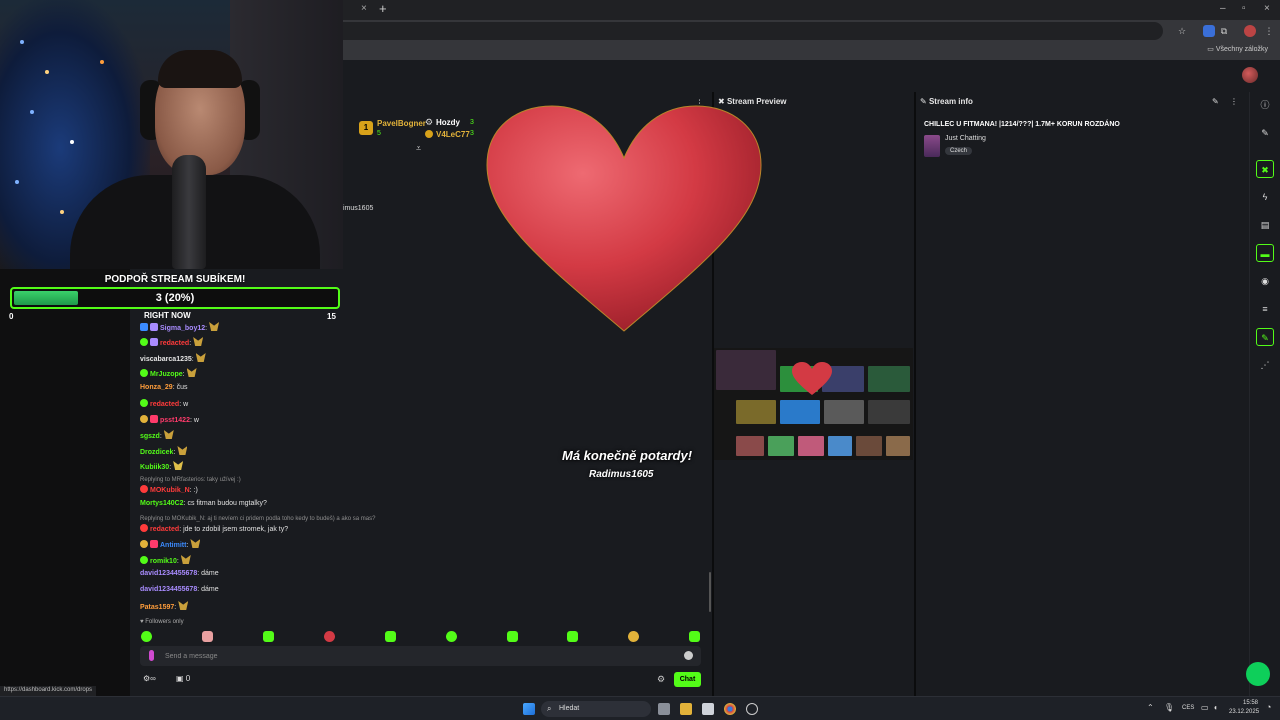 The height and width of the screenshot is (720, 1280). I want to click on collapse-icon: ⩡, so click(418, 148).